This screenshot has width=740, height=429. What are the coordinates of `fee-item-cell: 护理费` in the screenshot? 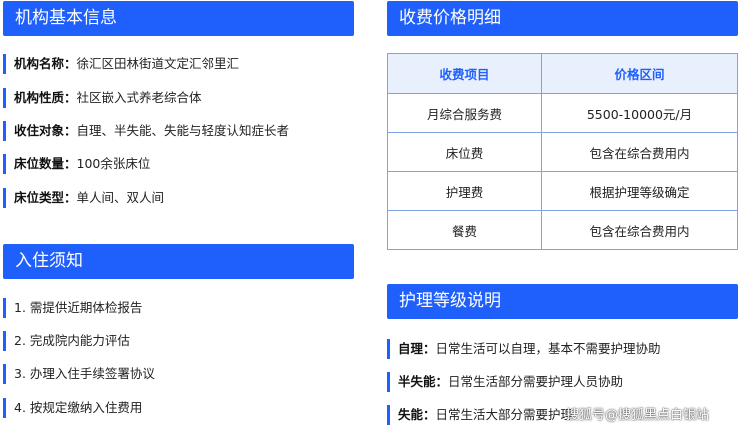 It's located at (464, 191).